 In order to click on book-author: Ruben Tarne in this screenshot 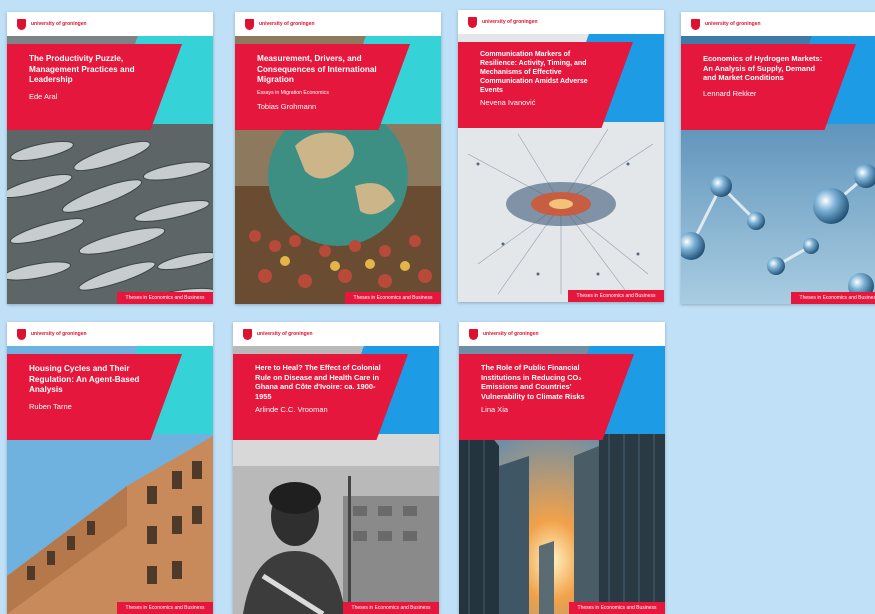, I will do `click(50, 406)`.